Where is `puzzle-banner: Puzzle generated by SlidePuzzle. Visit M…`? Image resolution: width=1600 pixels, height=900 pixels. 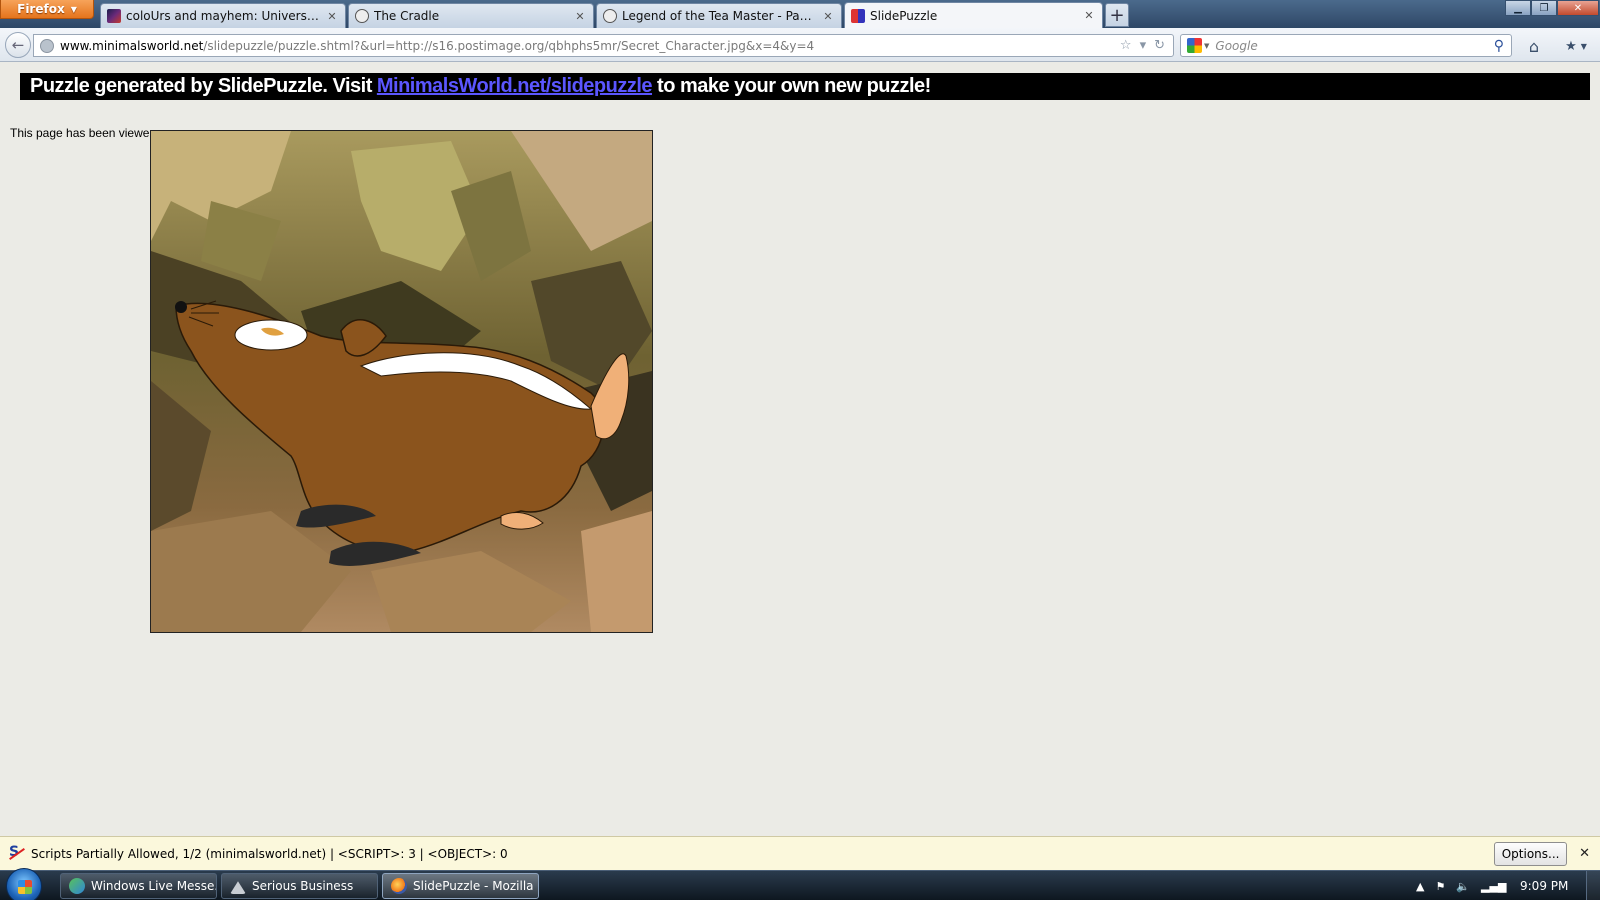
puzzle-banner: Puzzle generated by SlidePuzzle. Visit M… is located at coordinates (805, 86).